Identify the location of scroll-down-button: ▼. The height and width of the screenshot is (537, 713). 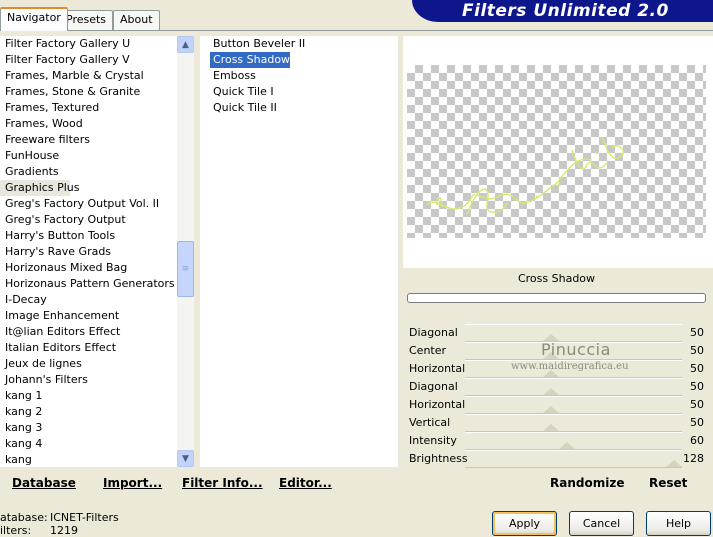
(185, 458).